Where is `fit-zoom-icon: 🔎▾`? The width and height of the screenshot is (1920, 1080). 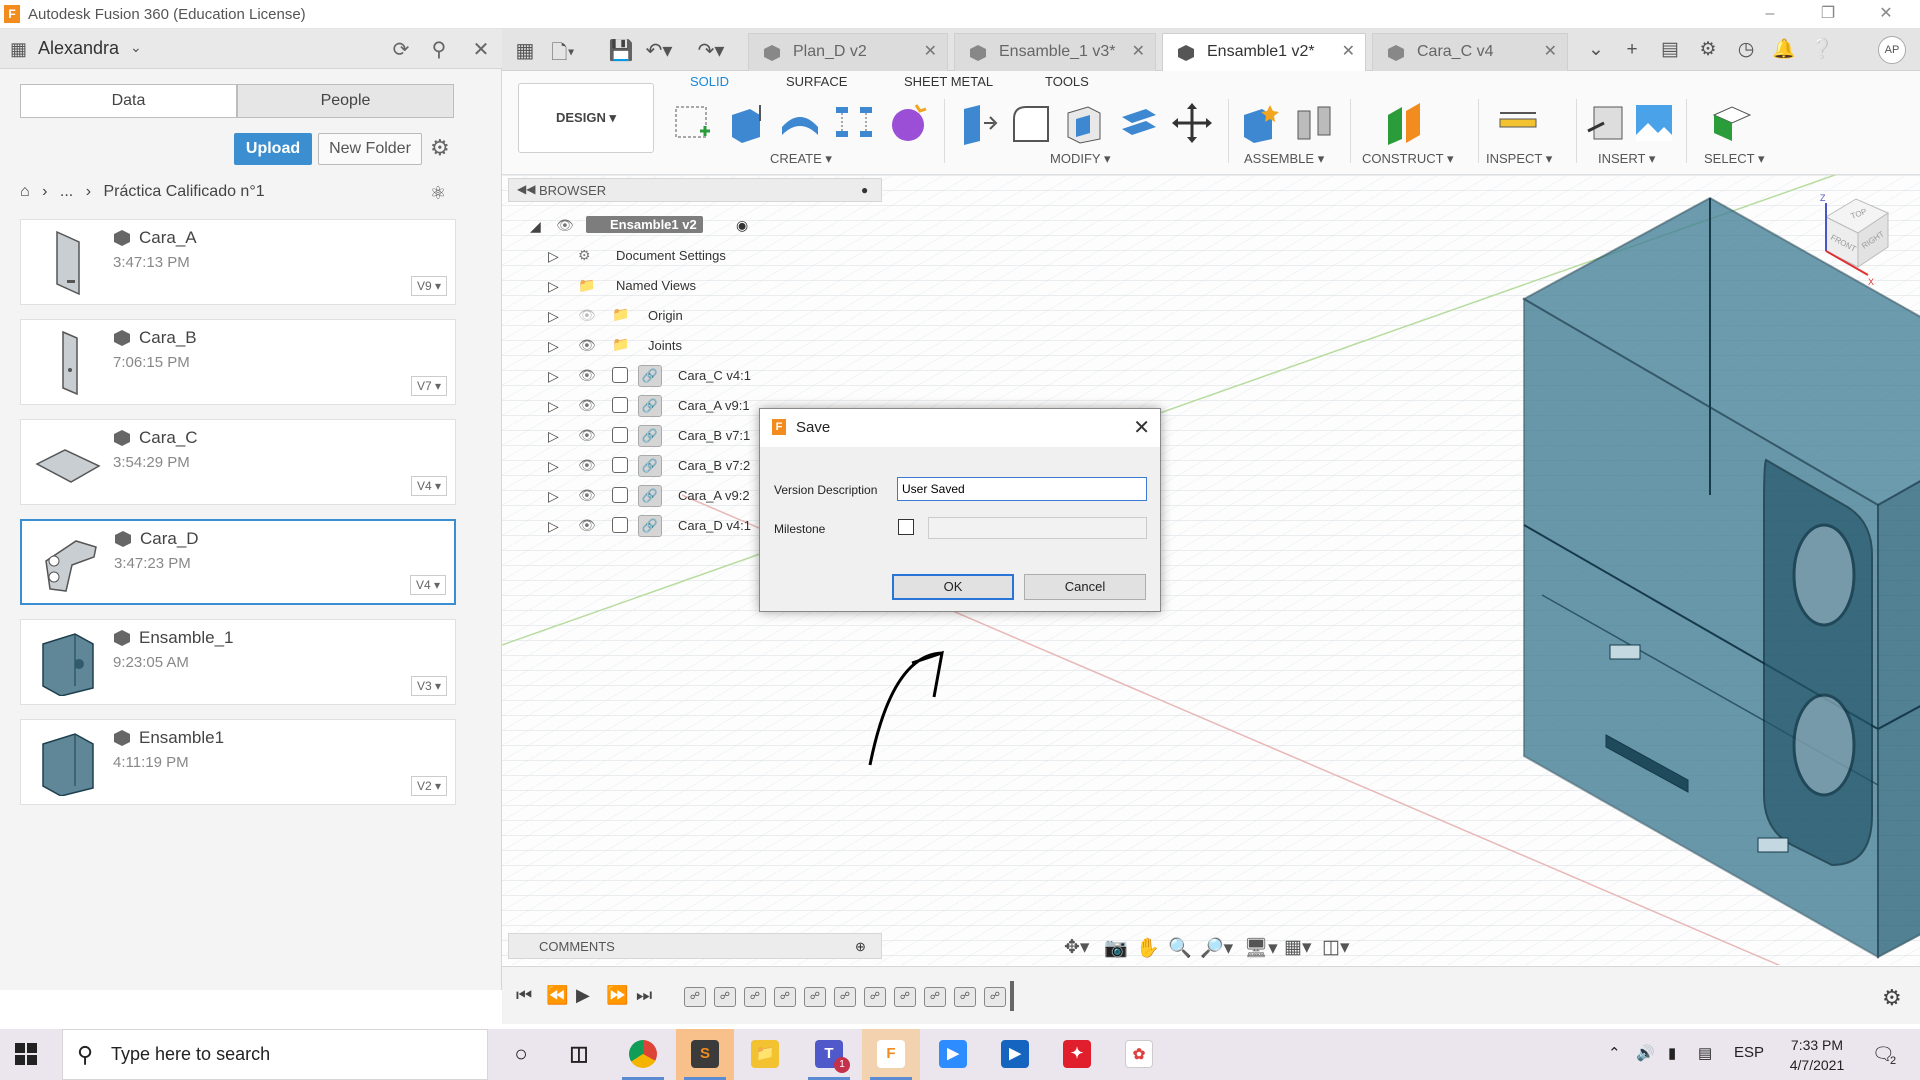
fit-zoom-icon: 🔎▾ is located at coordinates (1216, 948).